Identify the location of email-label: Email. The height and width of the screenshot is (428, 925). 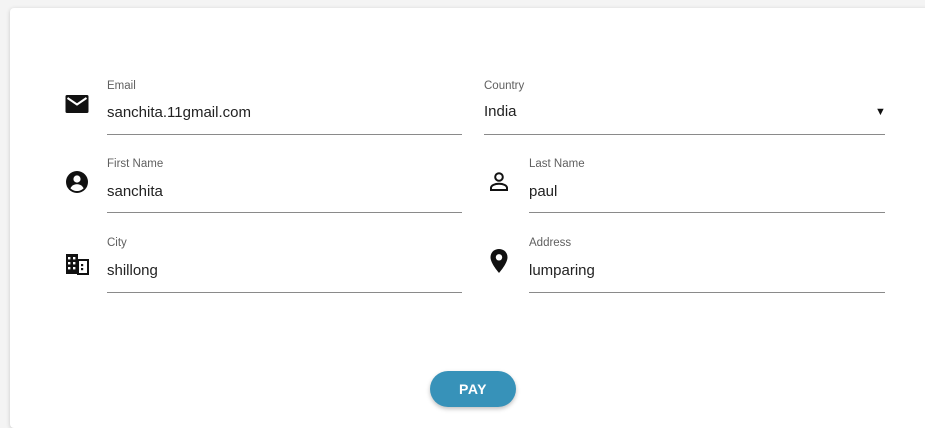
(121, 86).